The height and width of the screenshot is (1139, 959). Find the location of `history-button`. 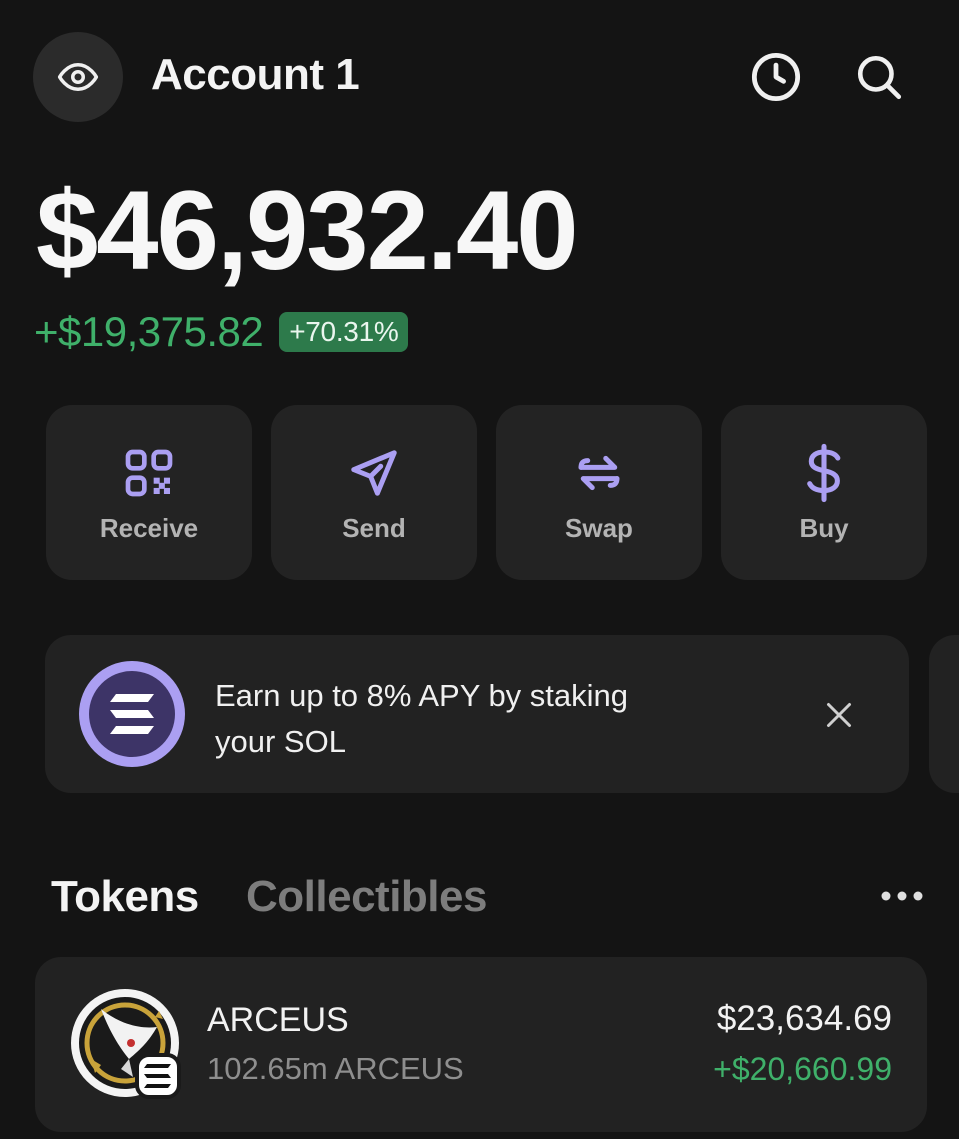

history-button is located at coordinates (776, 77).